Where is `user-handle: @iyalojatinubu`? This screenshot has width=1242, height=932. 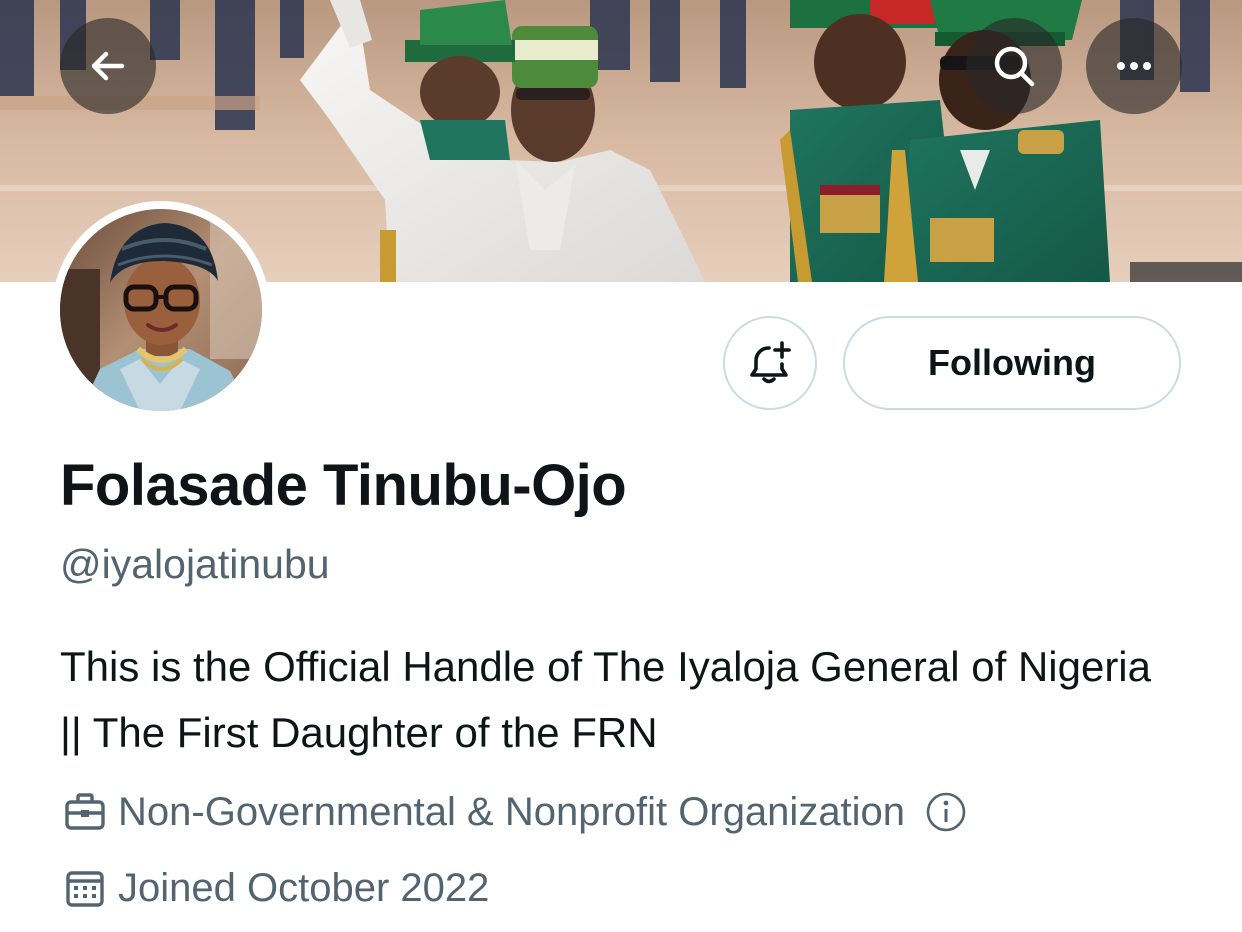 user-handle: @iyalojatinubu is located at coordinates (195, 564).